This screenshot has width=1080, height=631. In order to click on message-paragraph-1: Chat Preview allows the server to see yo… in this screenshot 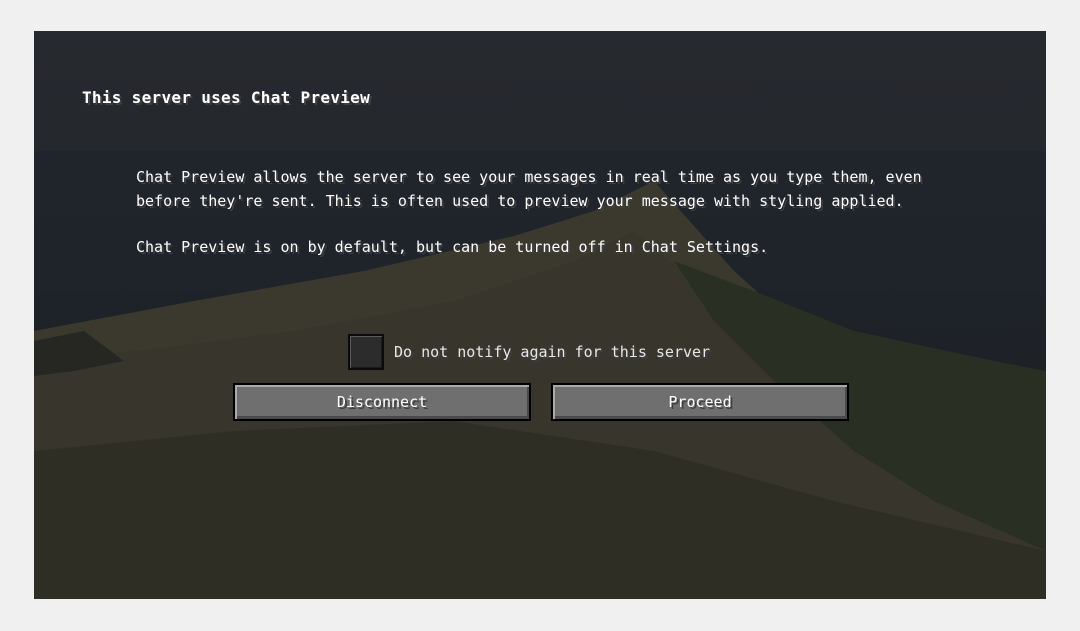, I will do `click(529, 189)`.